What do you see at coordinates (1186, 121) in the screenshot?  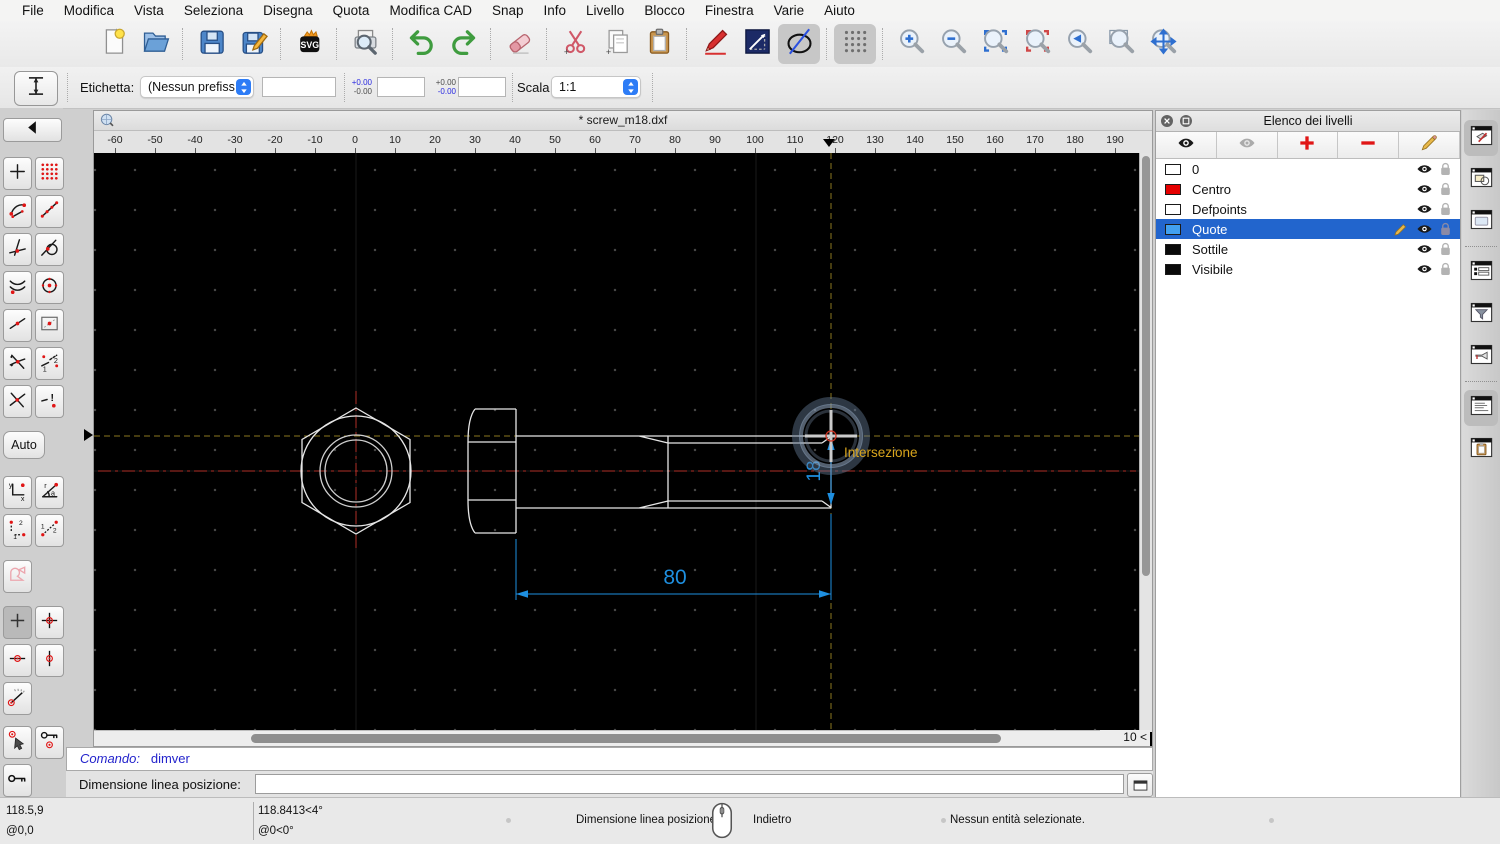 I see `detach-icon` at bounding box center [1186, 121].